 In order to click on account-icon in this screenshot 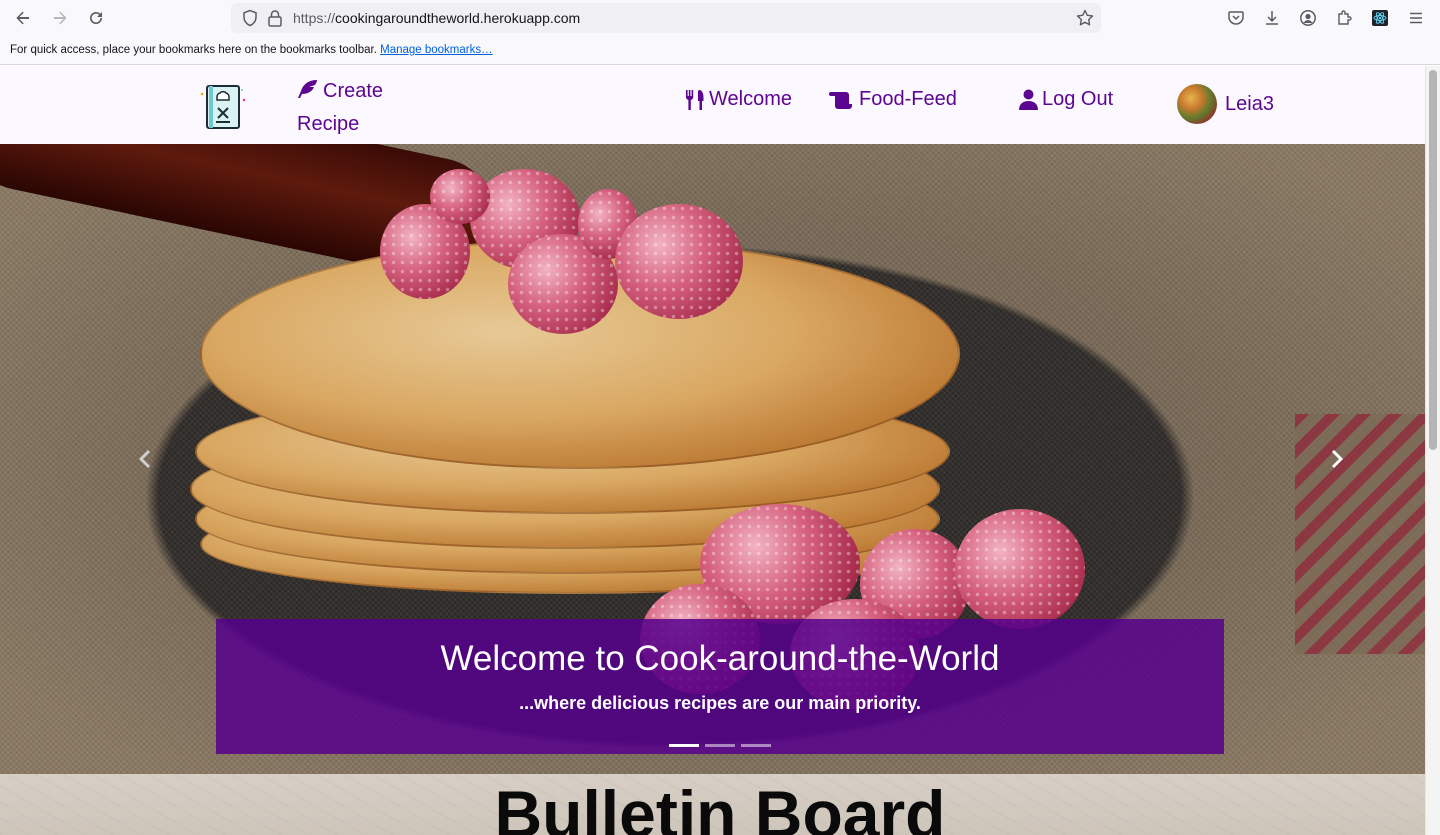, I will do `click(1308, 18)`.